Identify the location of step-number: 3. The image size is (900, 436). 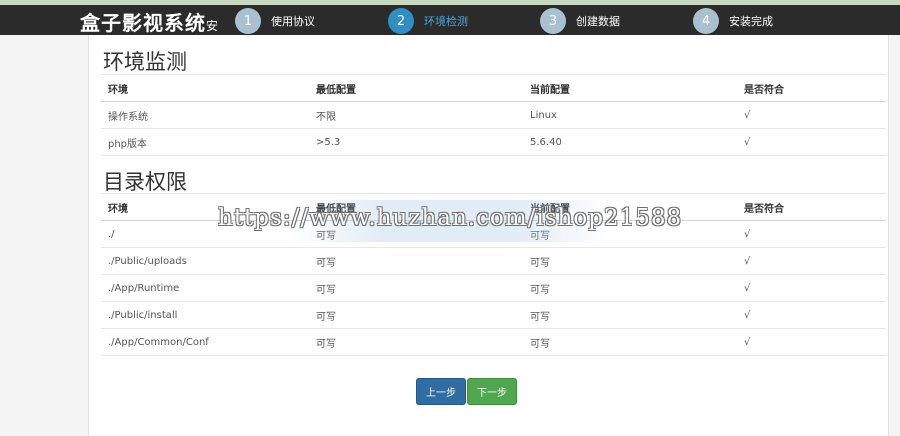
(553, 21).